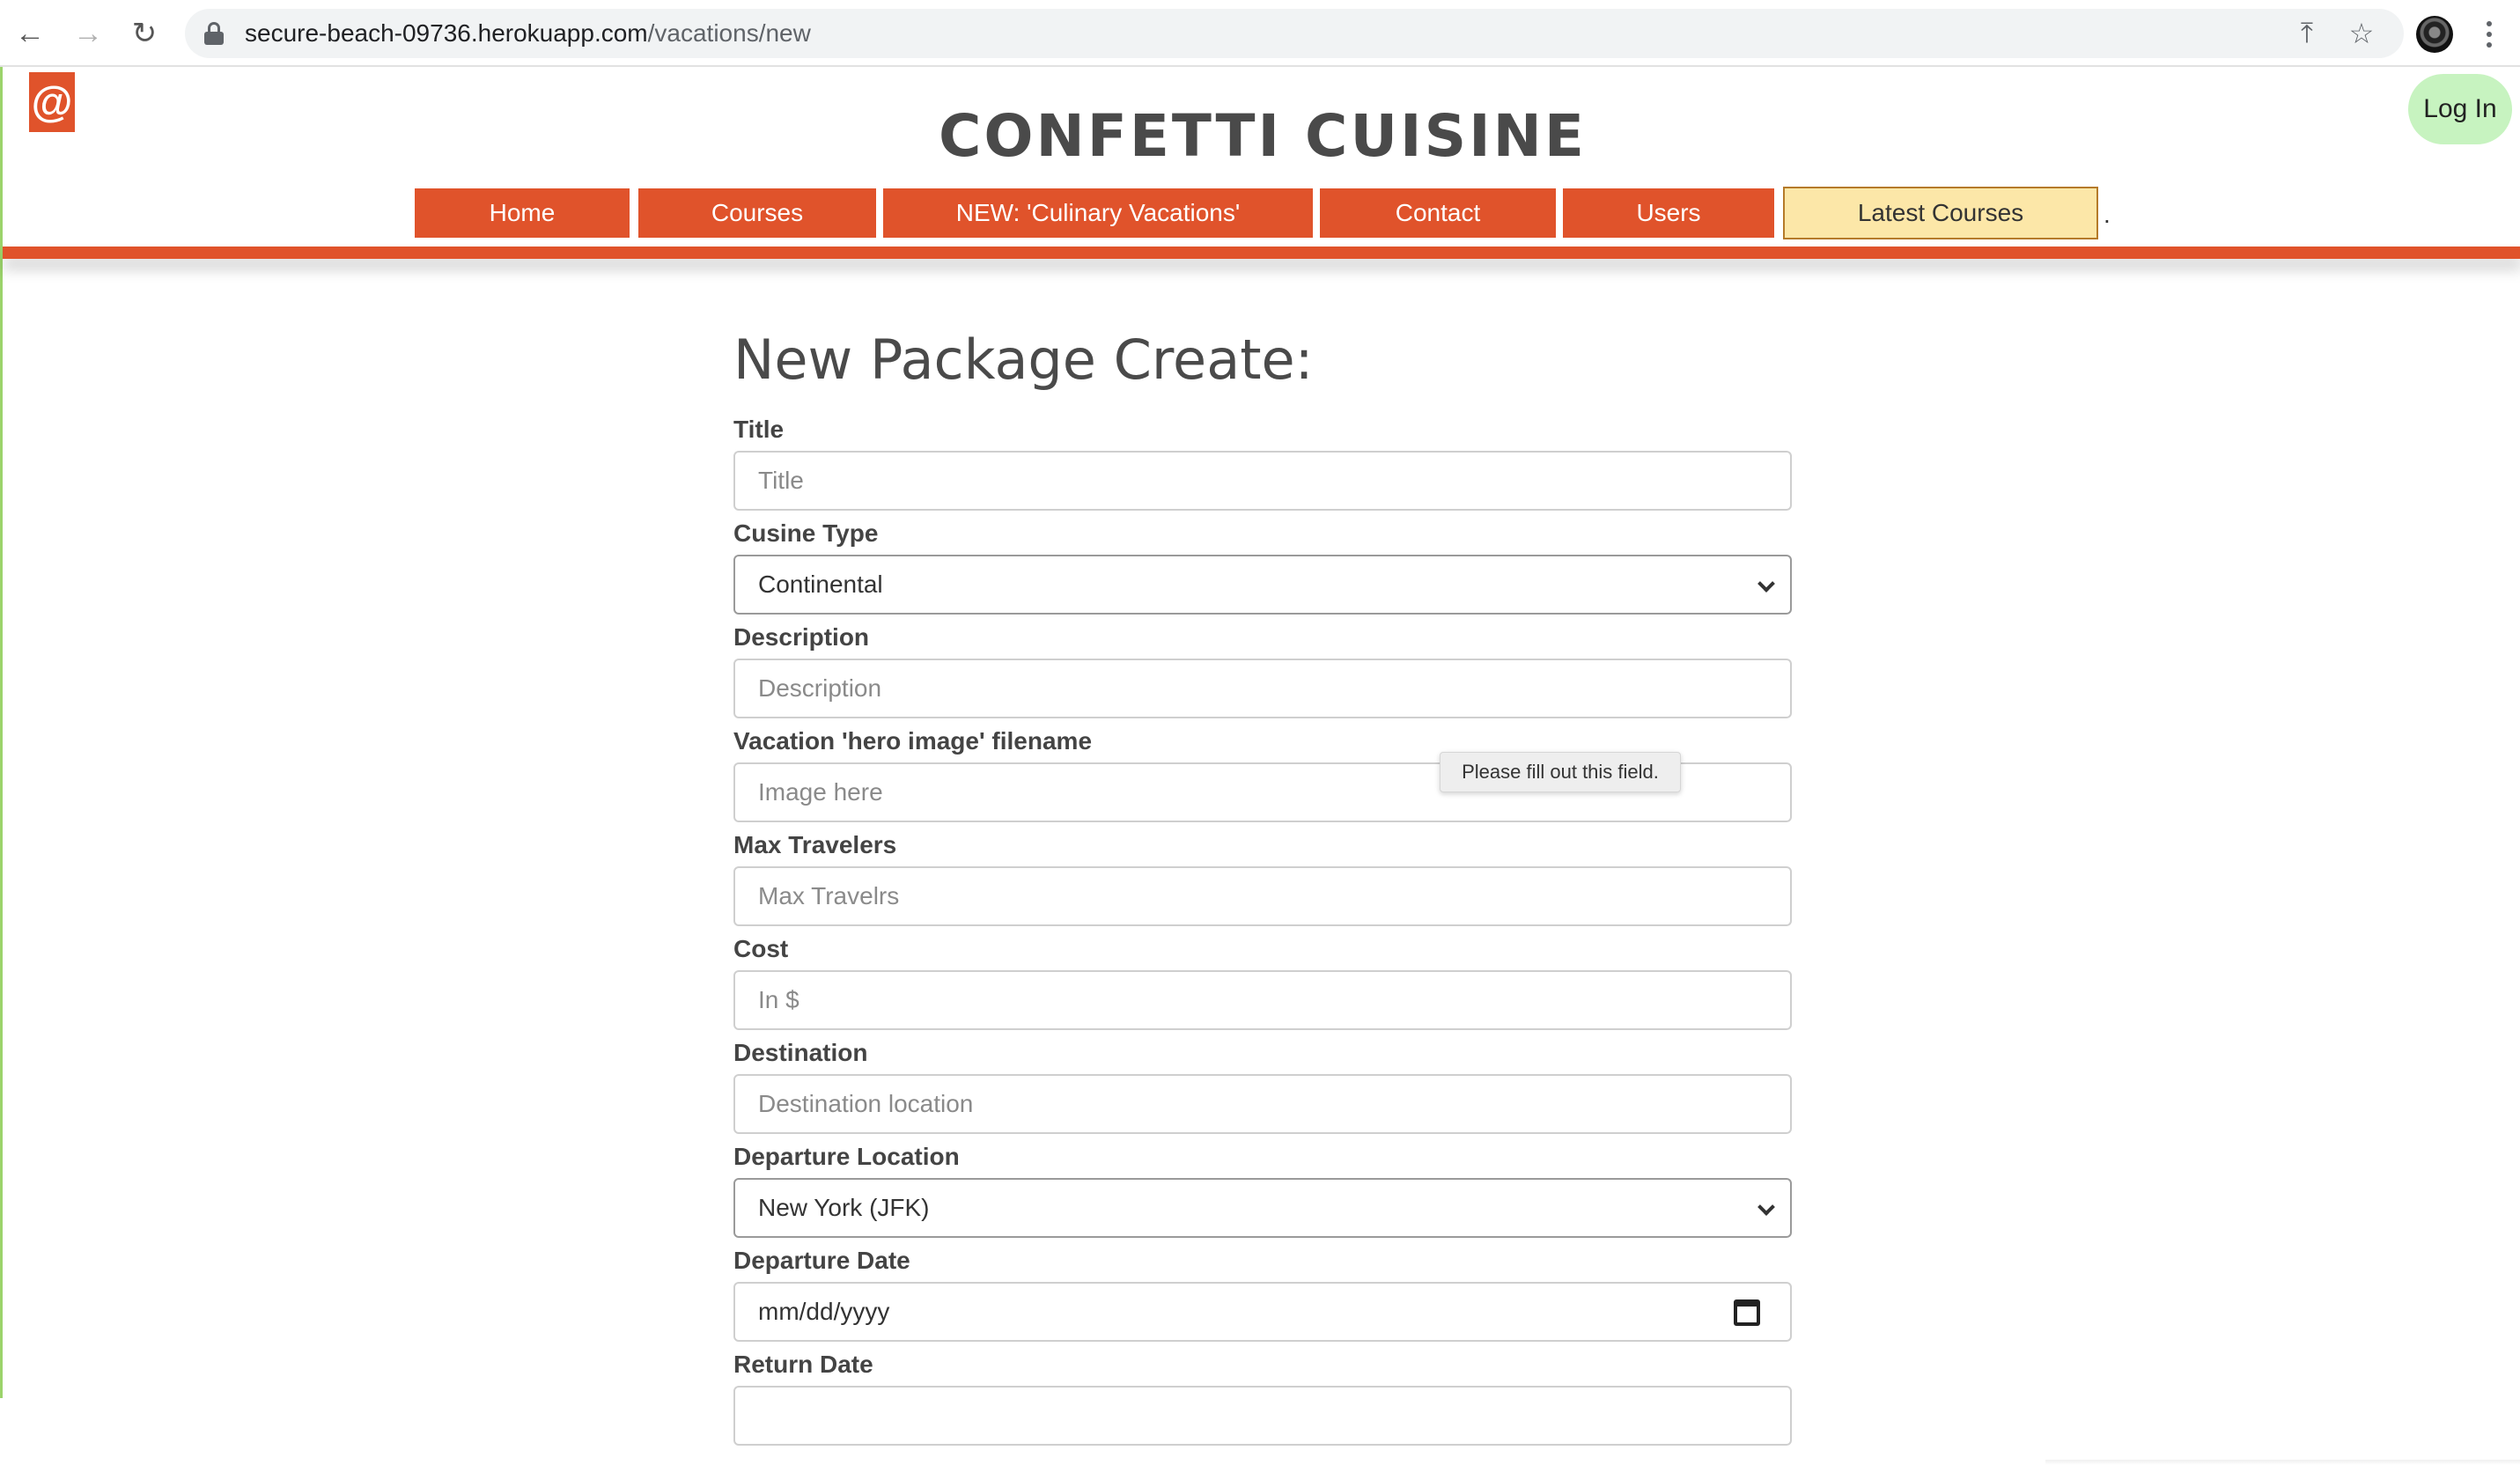 This screenshot has width=2520, height=1465. What do you see at coordinates (806, 533) in the screenshot?
I see `cuisine-type-label: Cusine Type` at bounding box center [806, 533].